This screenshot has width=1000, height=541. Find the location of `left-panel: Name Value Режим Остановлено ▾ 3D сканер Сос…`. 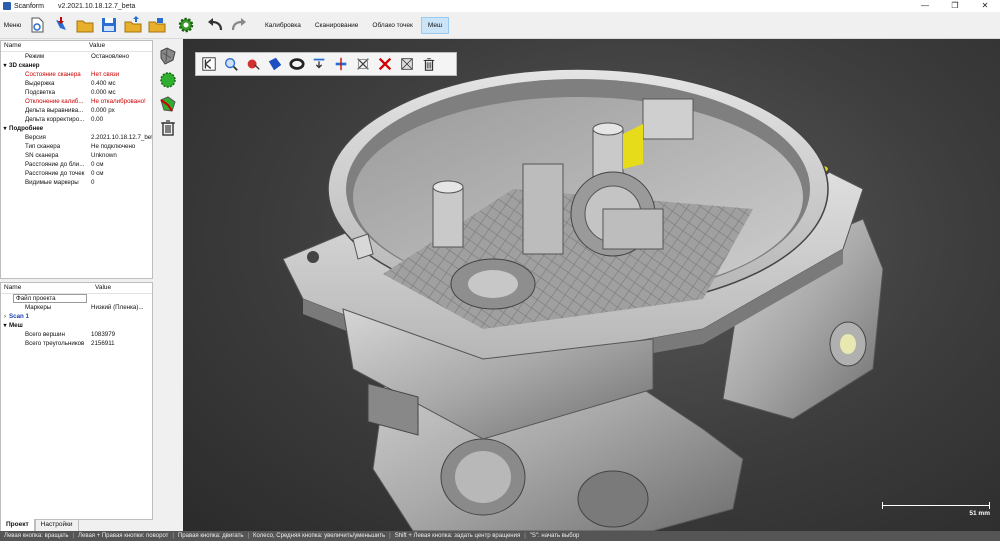

left-panel: Name Value Режим Остановлено ▾ 3D сканер Сос… is located at coordinates (76, 279).